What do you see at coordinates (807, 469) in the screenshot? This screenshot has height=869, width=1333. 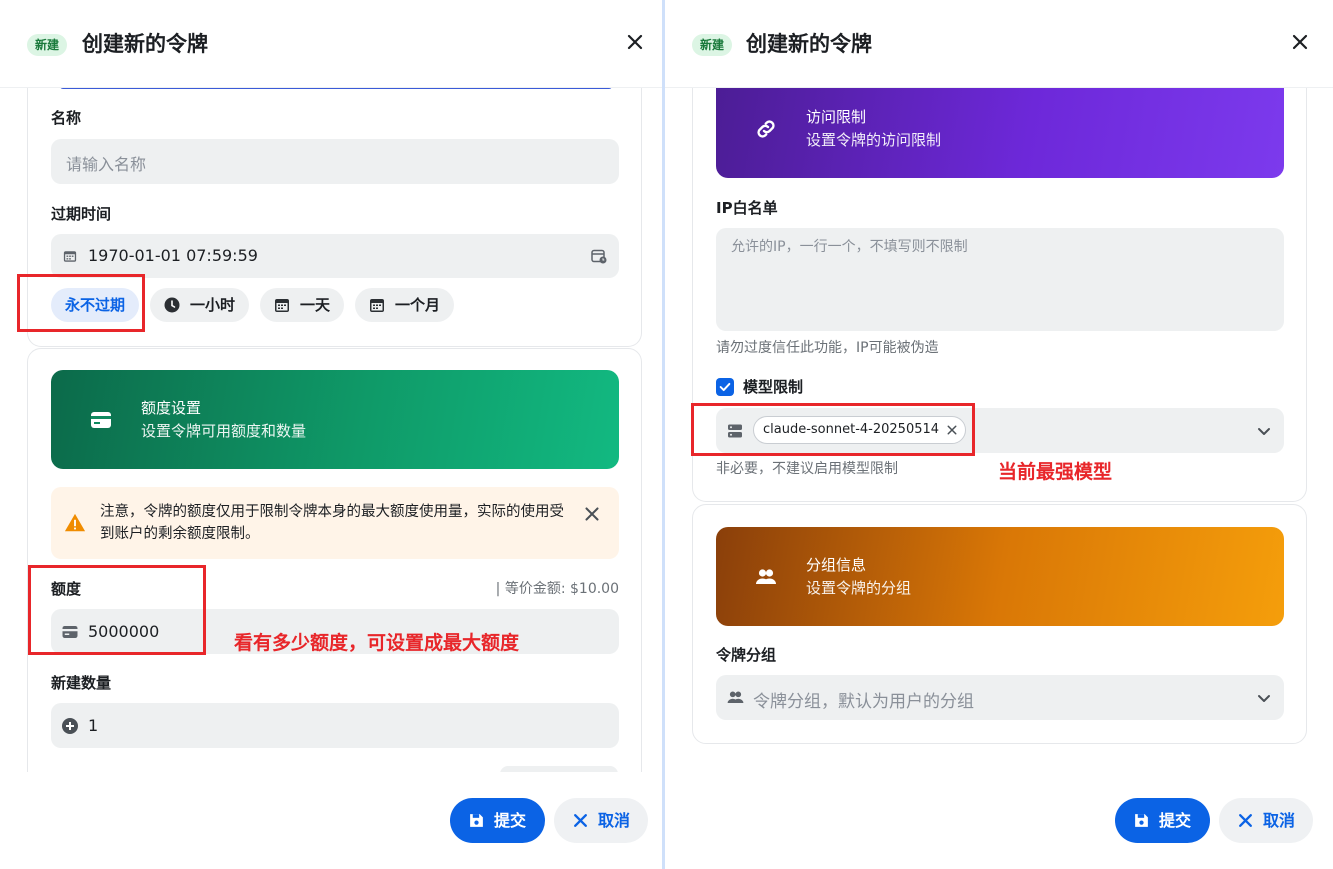 I see `model-limit-hint: 非必要，不建议启用模型限制` at bounding box center [807, 469].